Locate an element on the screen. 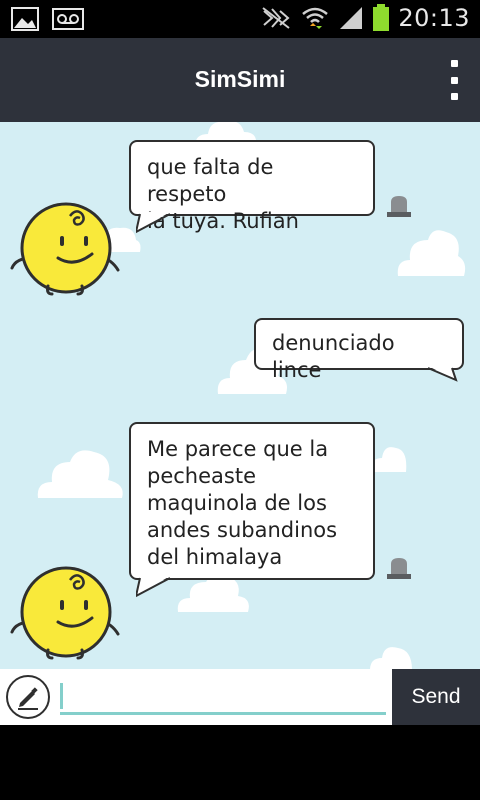 The width and height of the screenshot is (480, 800). app-bar: SimSimi is located at coordinates (240, 80).